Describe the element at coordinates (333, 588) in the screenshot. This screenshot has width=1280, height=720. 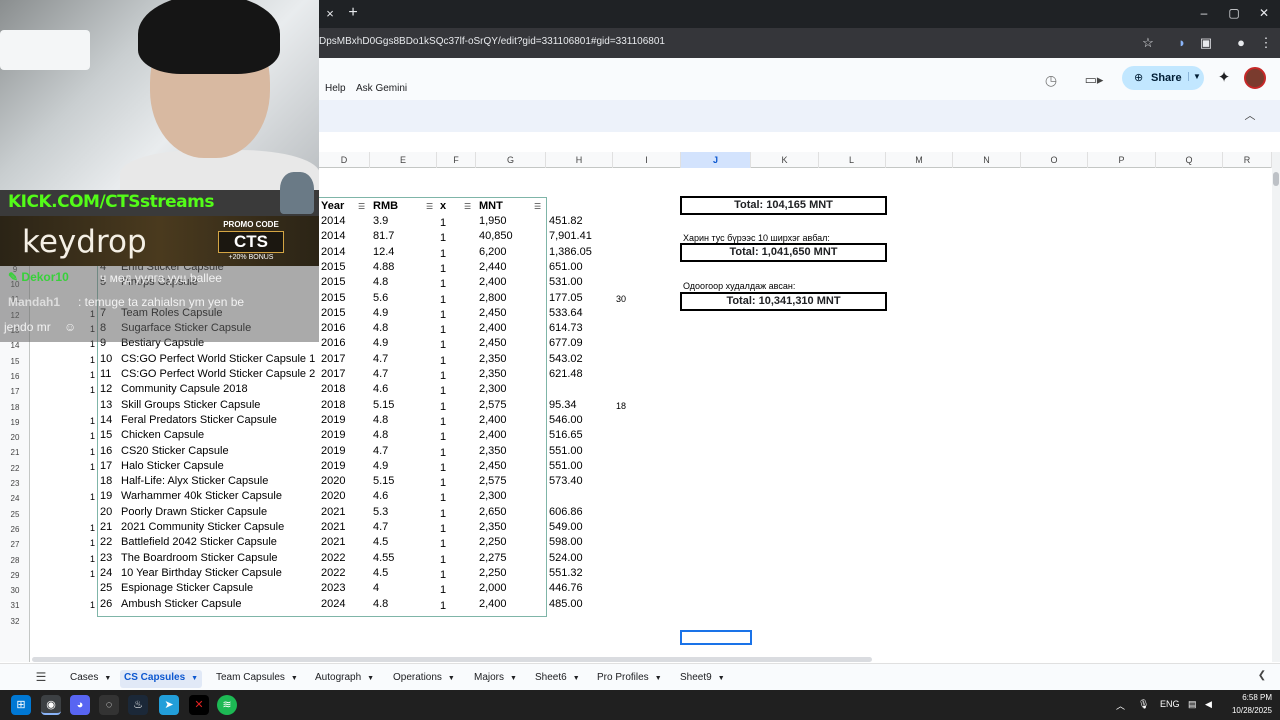
I see `cell-year: 2023` at that location.